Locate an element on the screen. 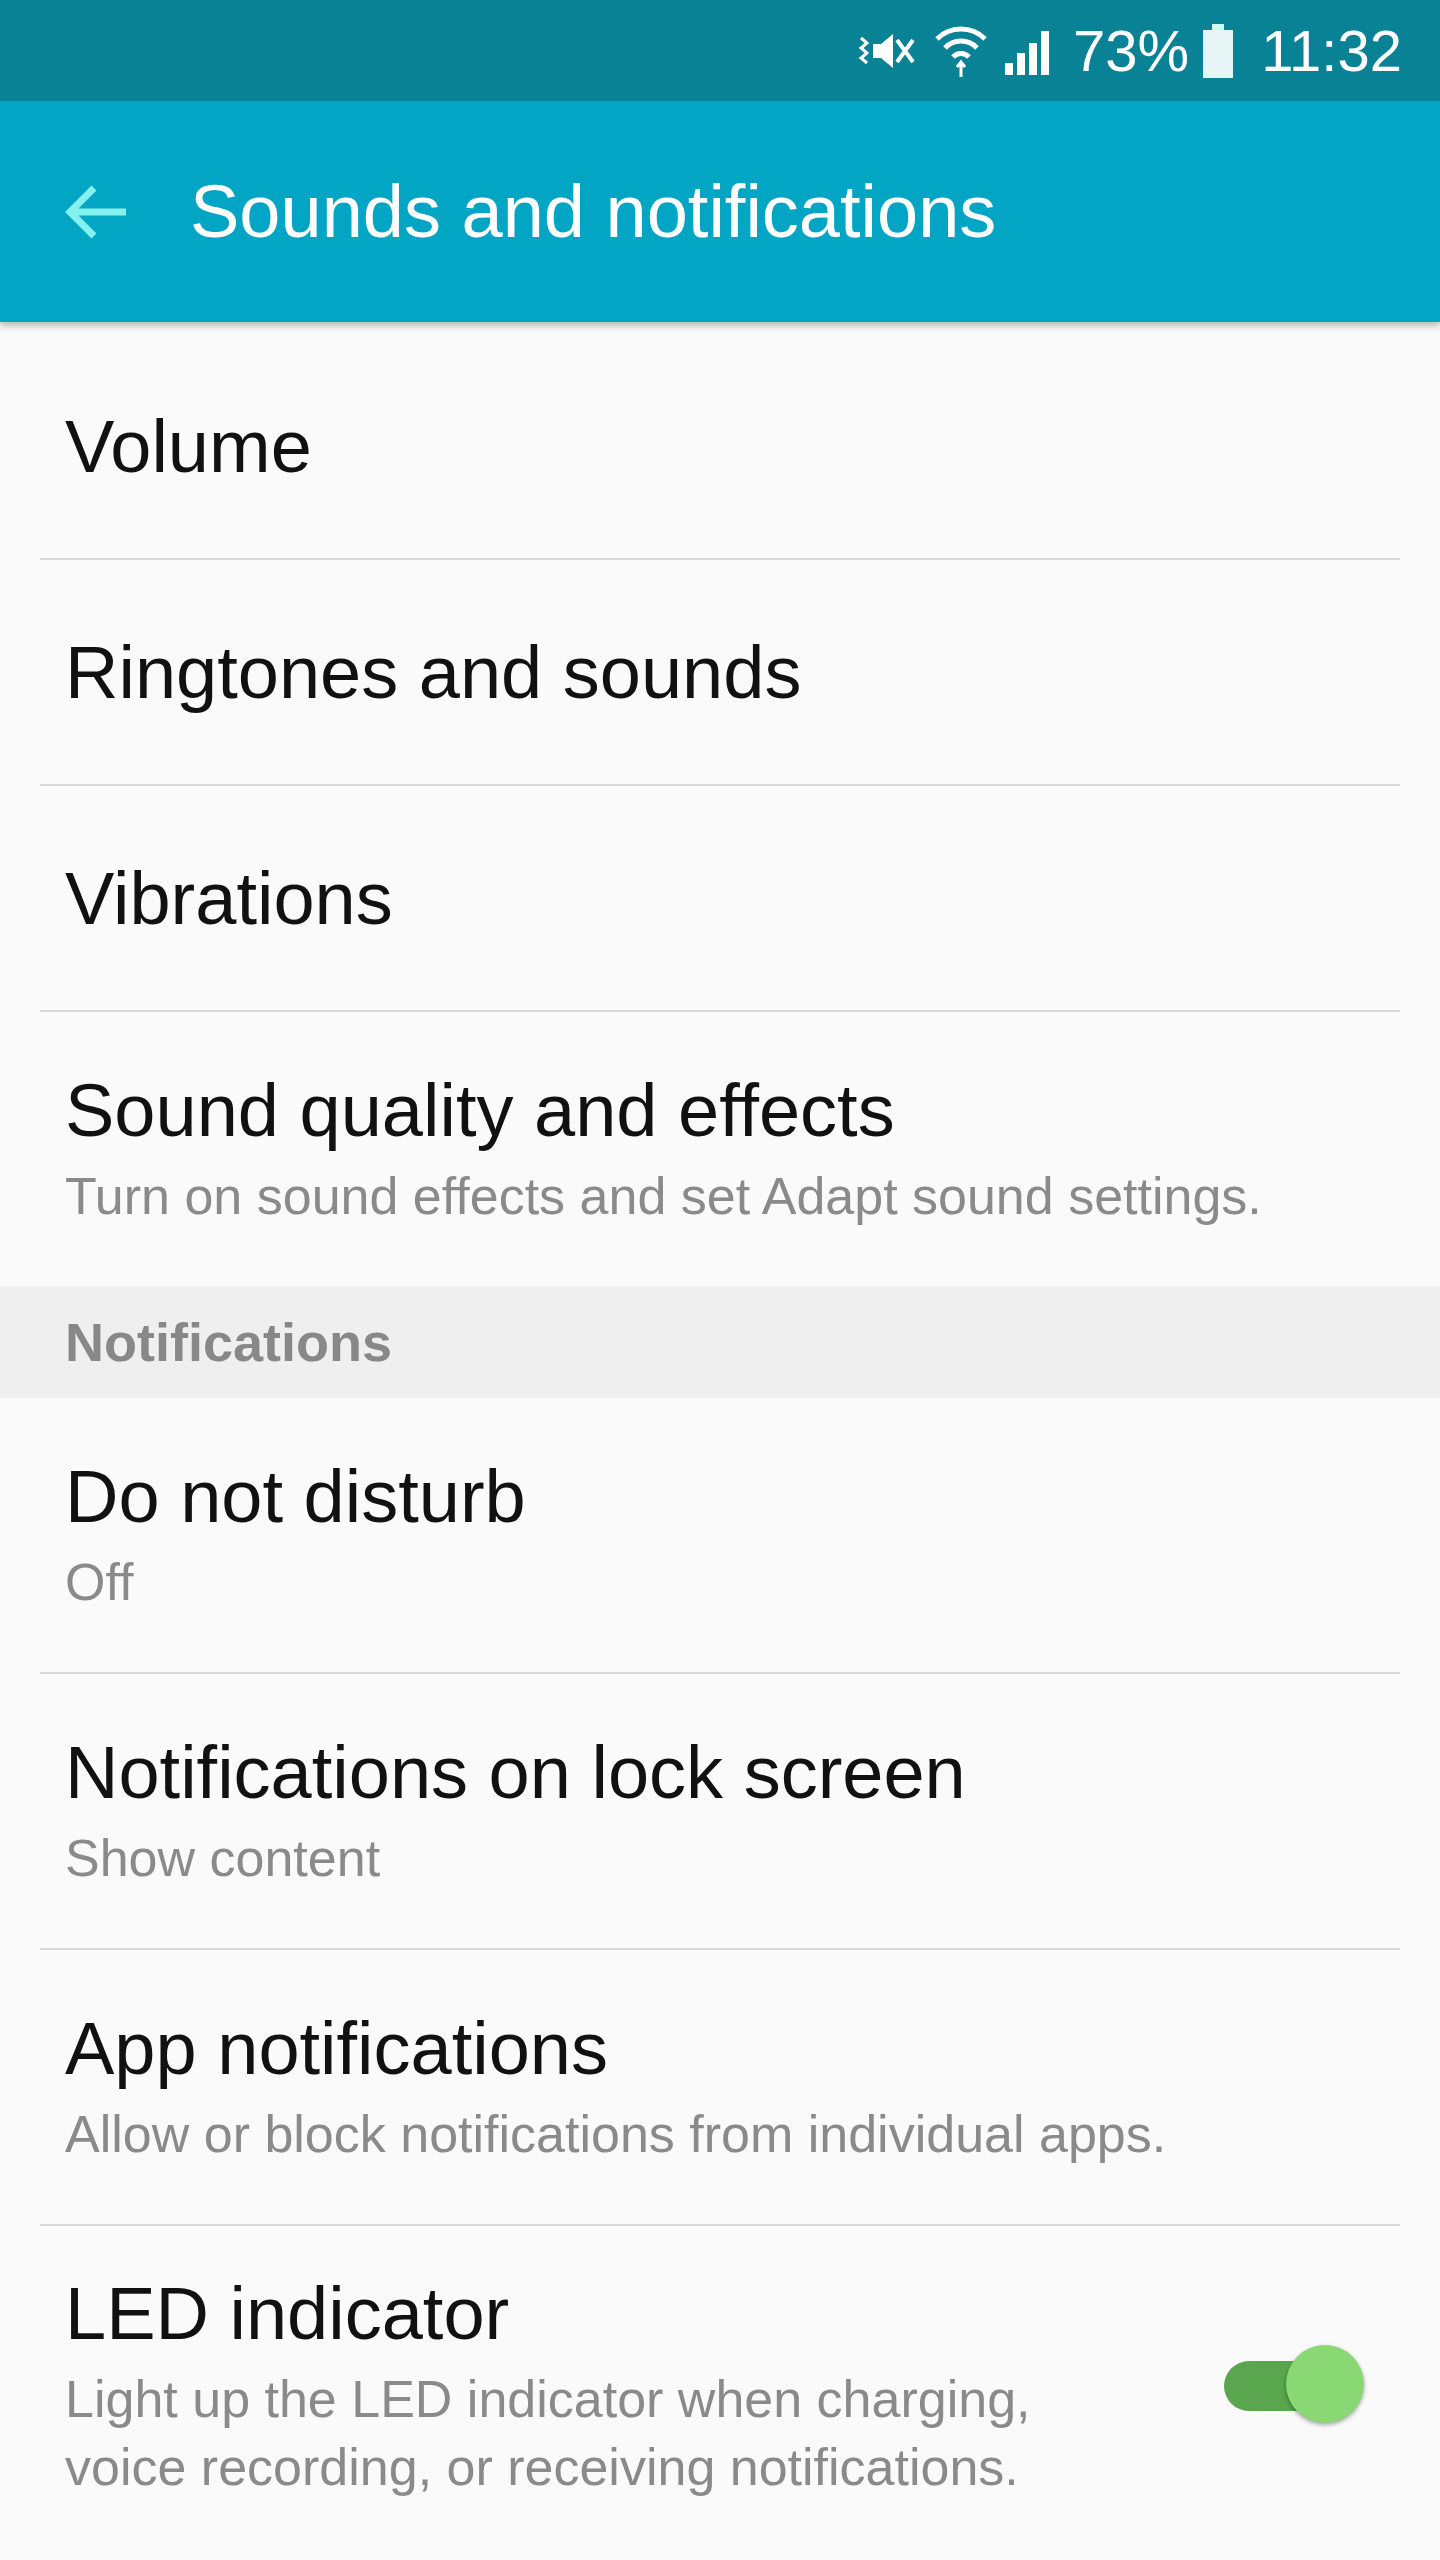  item-title: Notifications on lock screen is located at coordinates (516, 1772).